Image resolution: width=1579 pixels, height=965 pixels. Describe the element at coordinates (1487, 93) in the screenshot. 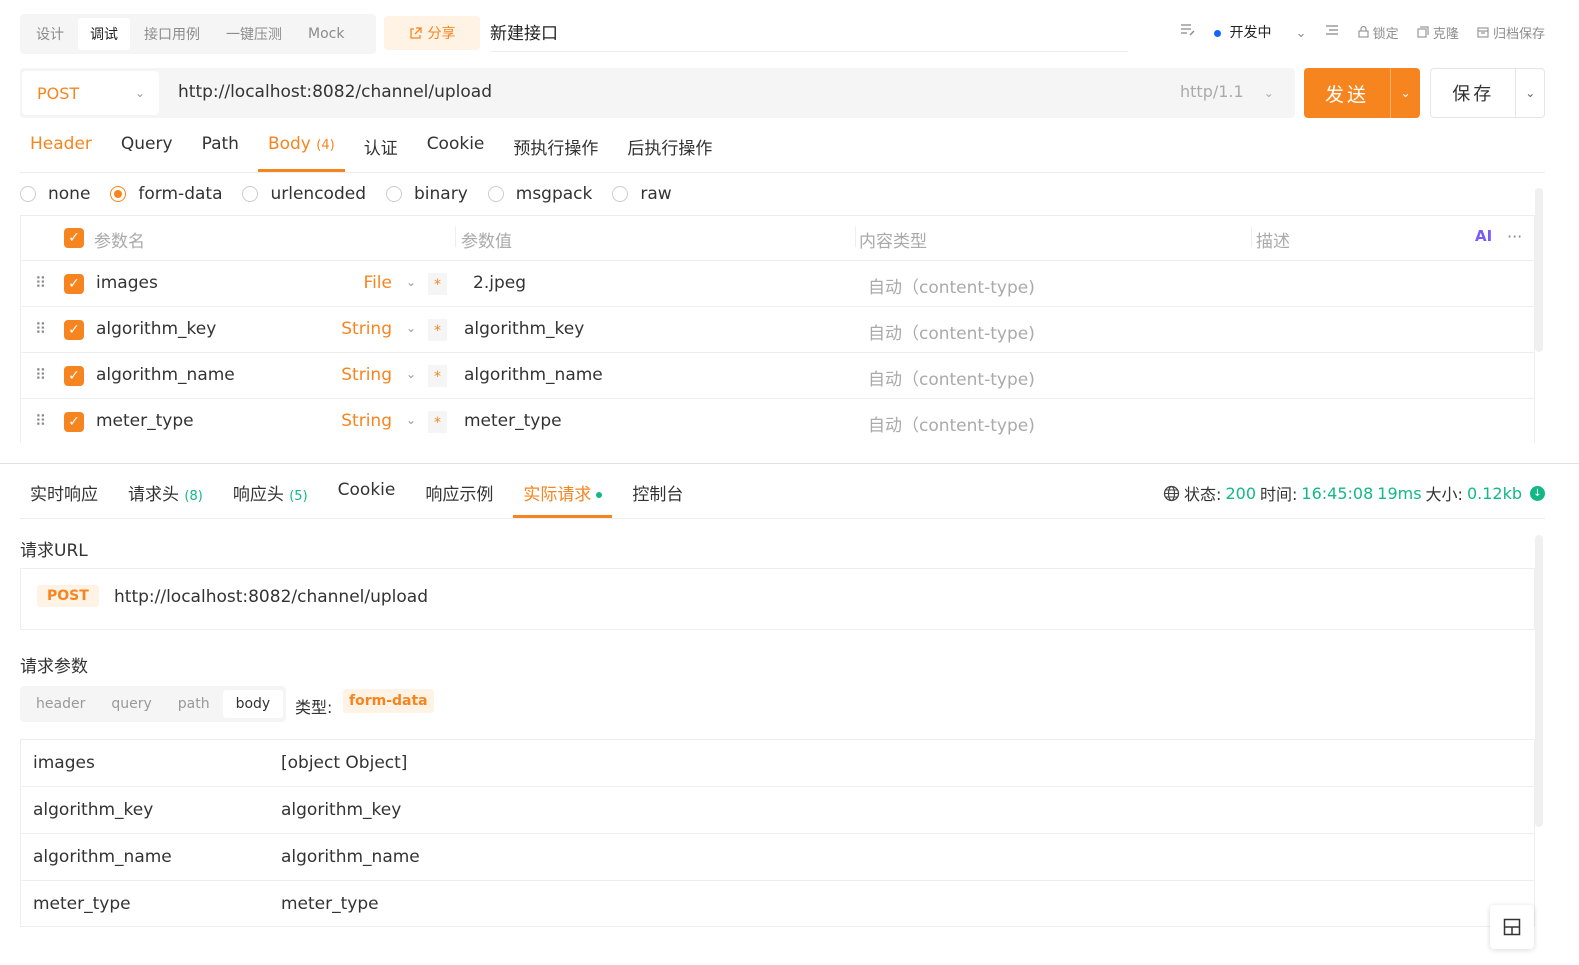

I see `save-button: 保存 ⌄` at that location.